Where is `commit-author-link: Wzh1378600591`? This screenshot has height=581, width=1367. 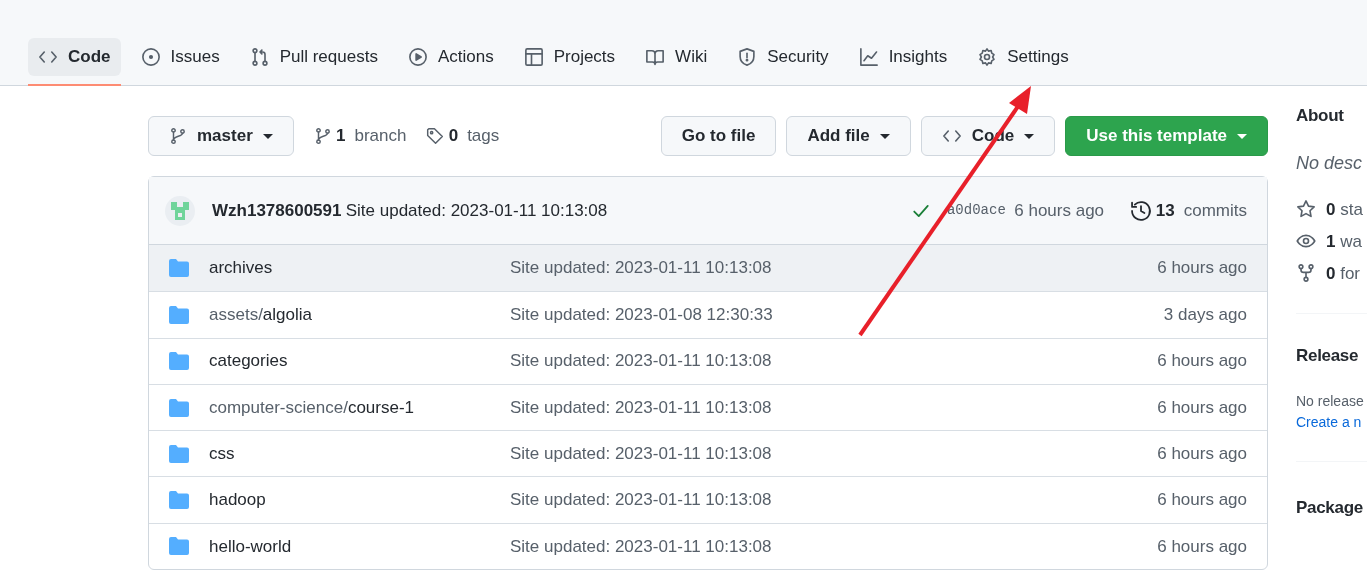 commit-author-link: Wzh1378600591 is located at coordinates (277, 210).